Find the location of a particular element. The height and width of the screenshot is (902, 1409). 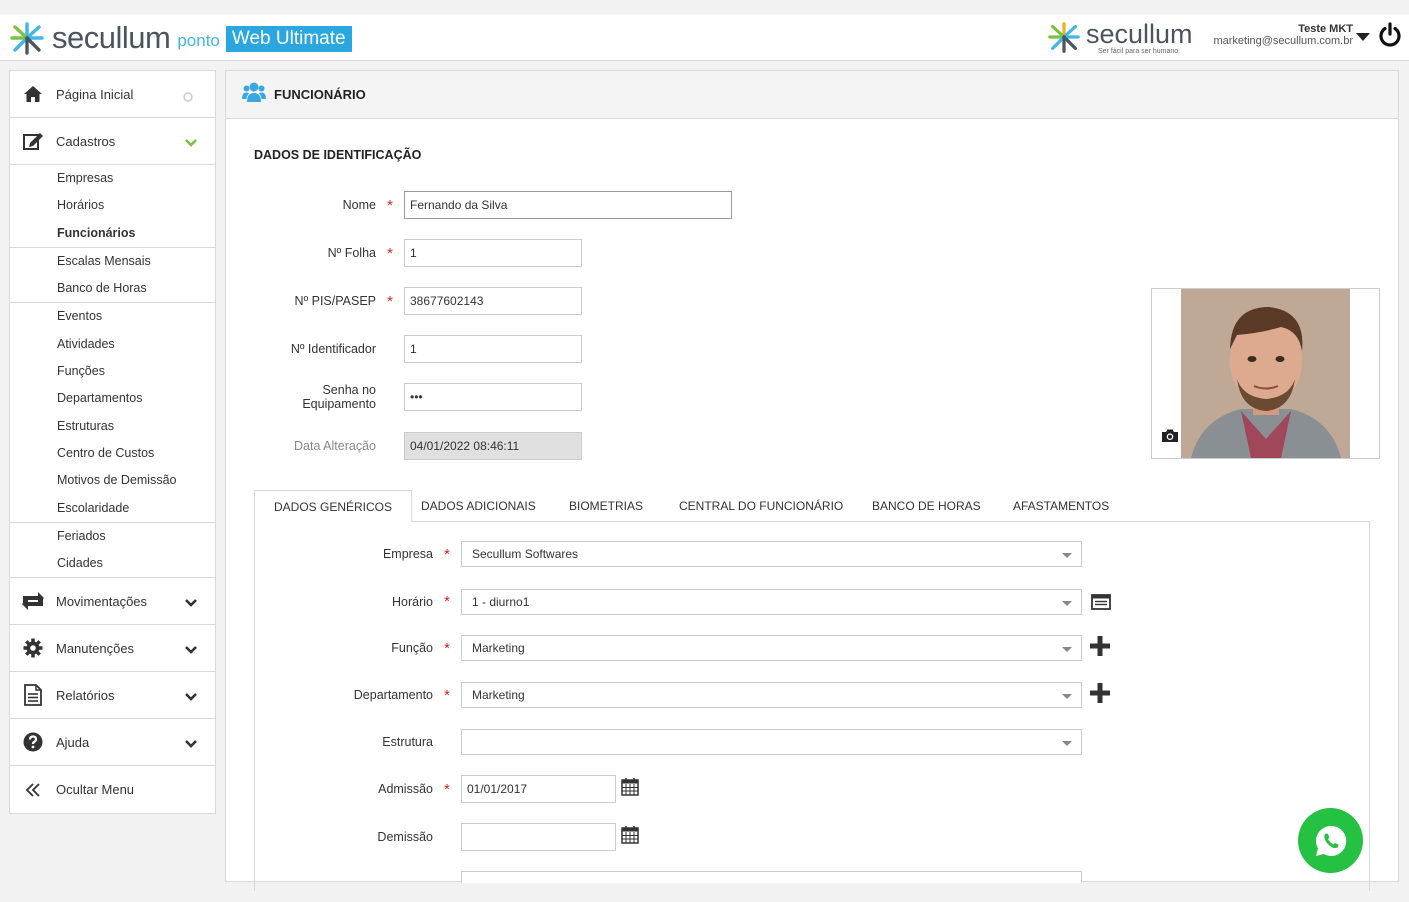

sidebar-item-feriados: Feriados is located at coordinates (112, 536).